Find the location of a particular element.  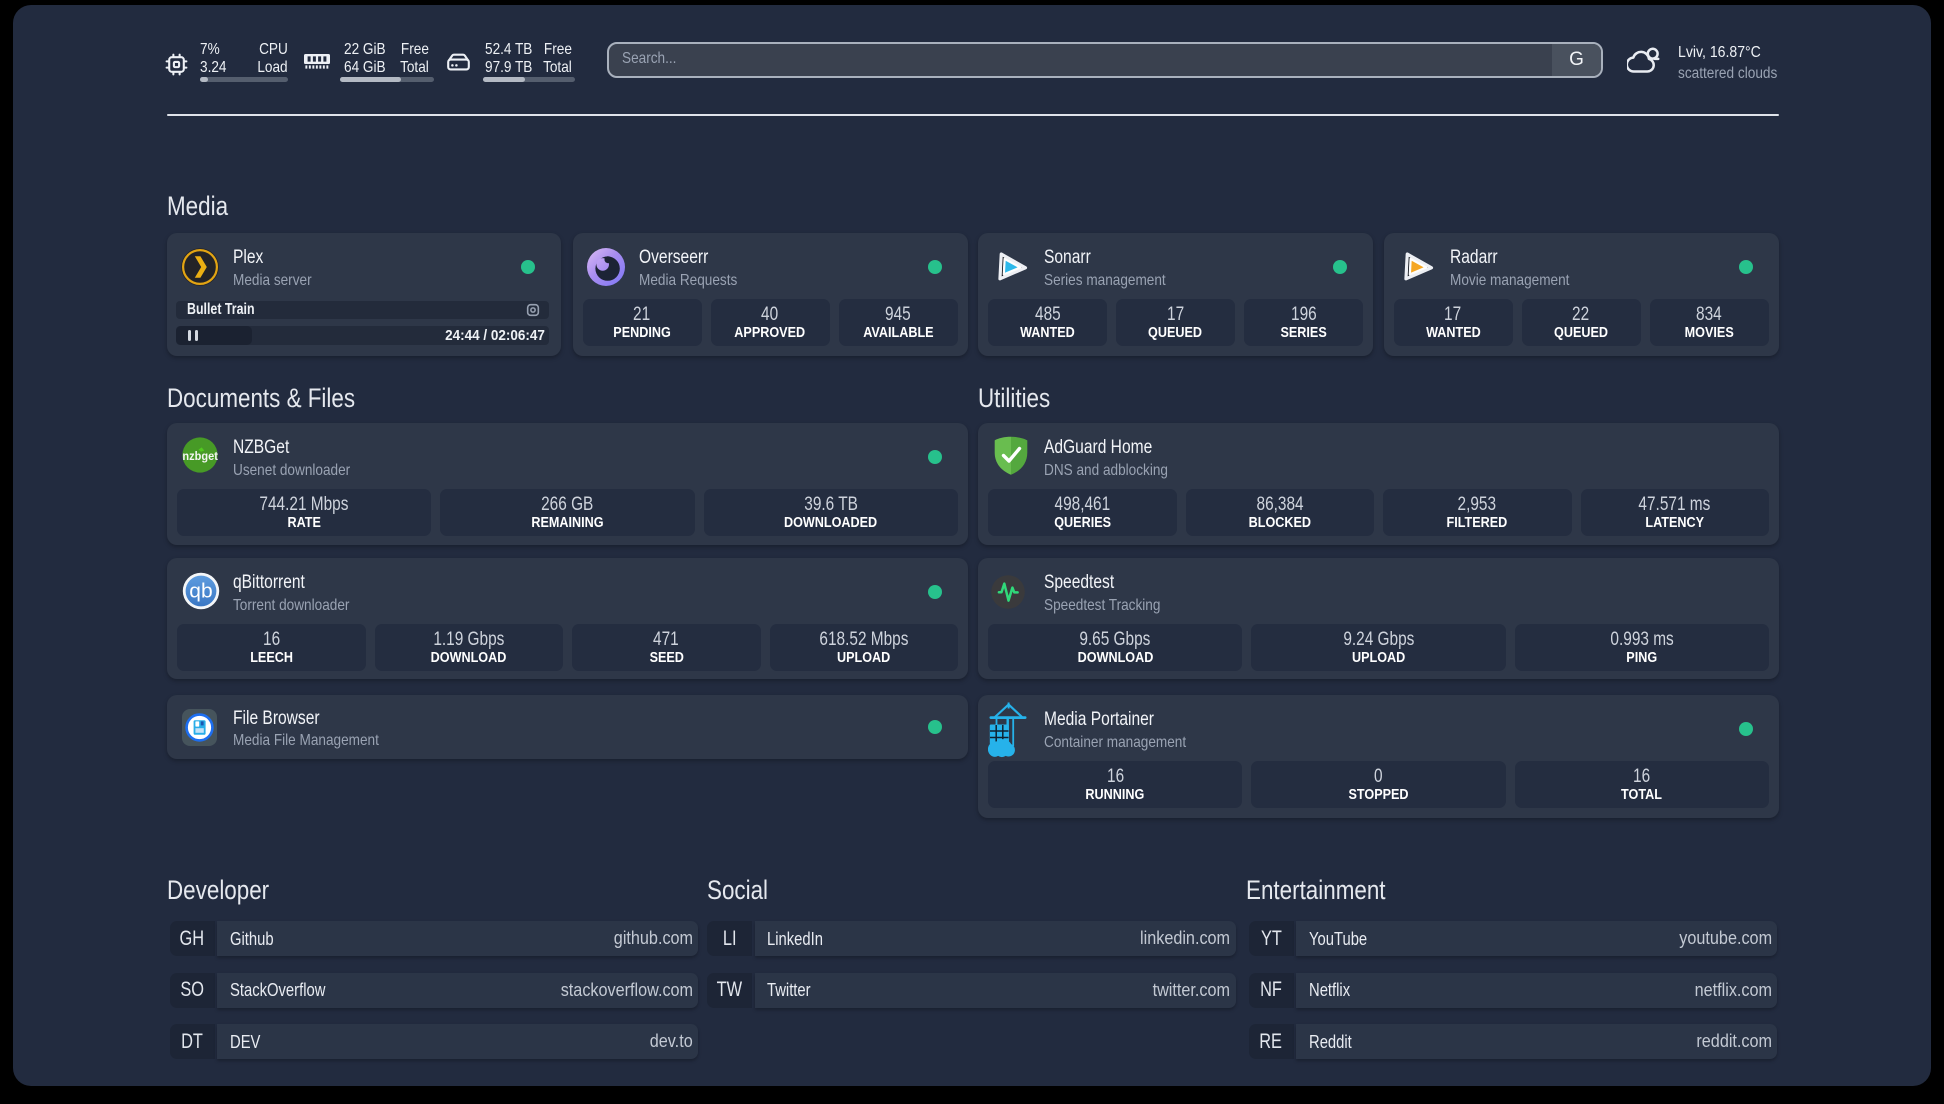

svg-text: qb is located at coordinates (200, 591).